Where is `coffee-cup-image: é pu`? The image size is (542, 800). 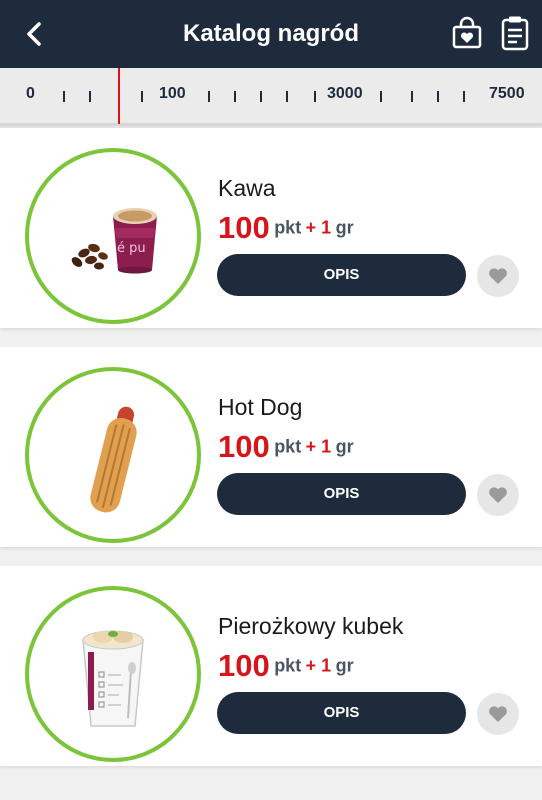 coffee-cup-image: é pu is located at coordinates (114, 241).